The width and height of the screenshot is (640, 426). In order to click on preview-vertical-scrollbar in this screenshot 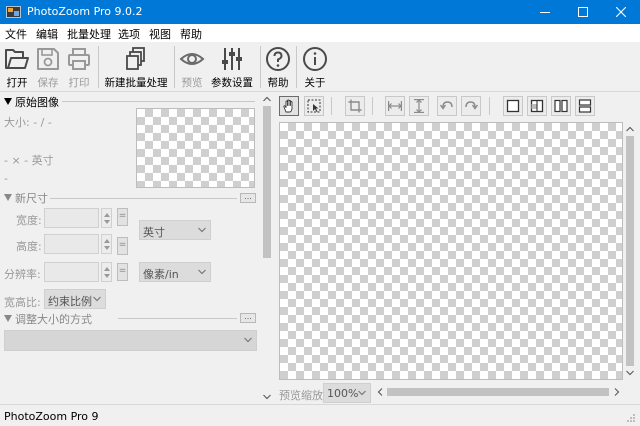, I will do `click(630, 251)`.